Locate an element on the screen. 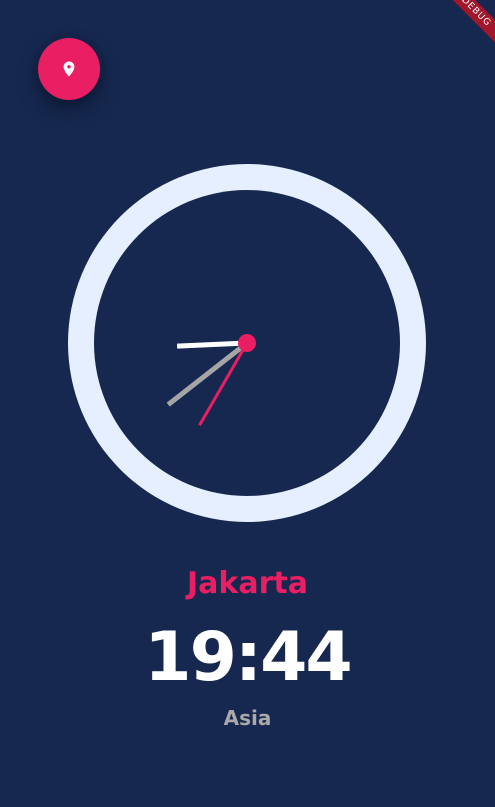 This screenshot has width=495, height=807. debug-banner: DEBUG is located at coordinates (465, 30).